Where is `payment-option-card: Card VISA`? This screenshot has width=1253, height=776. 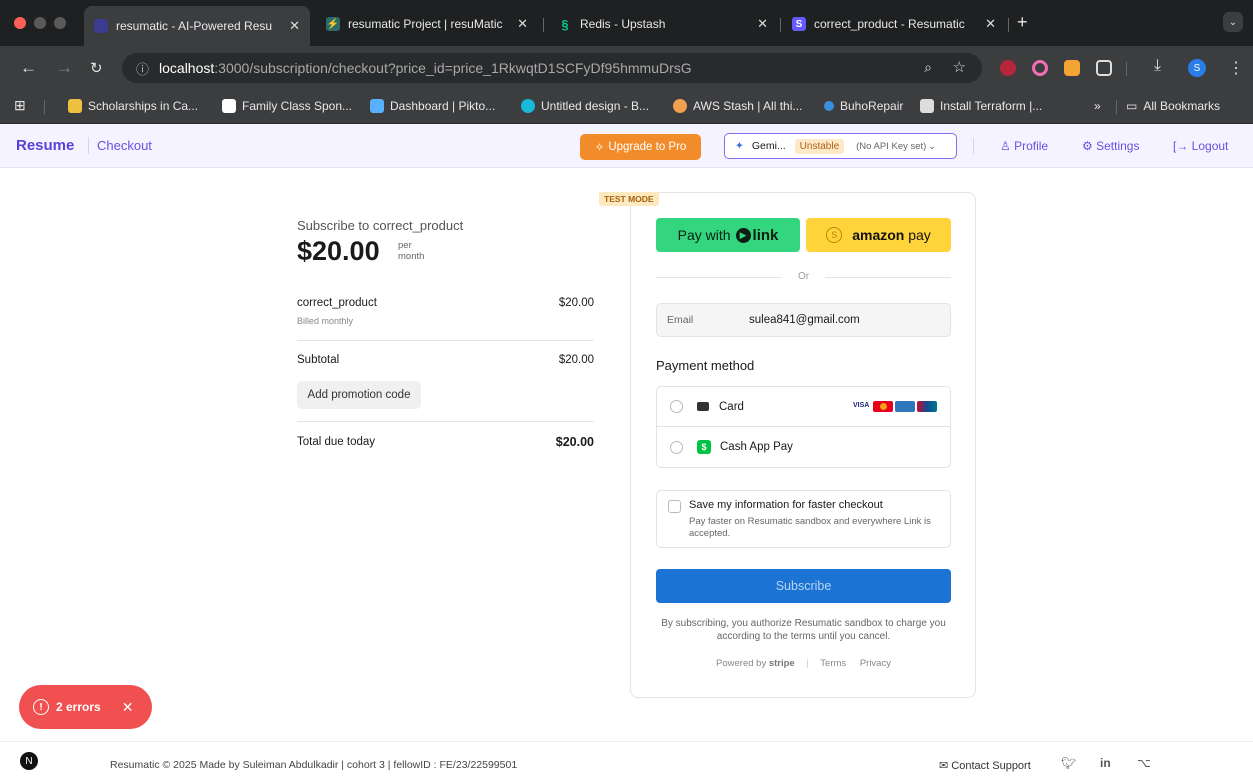 payment-option-card: Card VISA is located at coordinates (803, 407).